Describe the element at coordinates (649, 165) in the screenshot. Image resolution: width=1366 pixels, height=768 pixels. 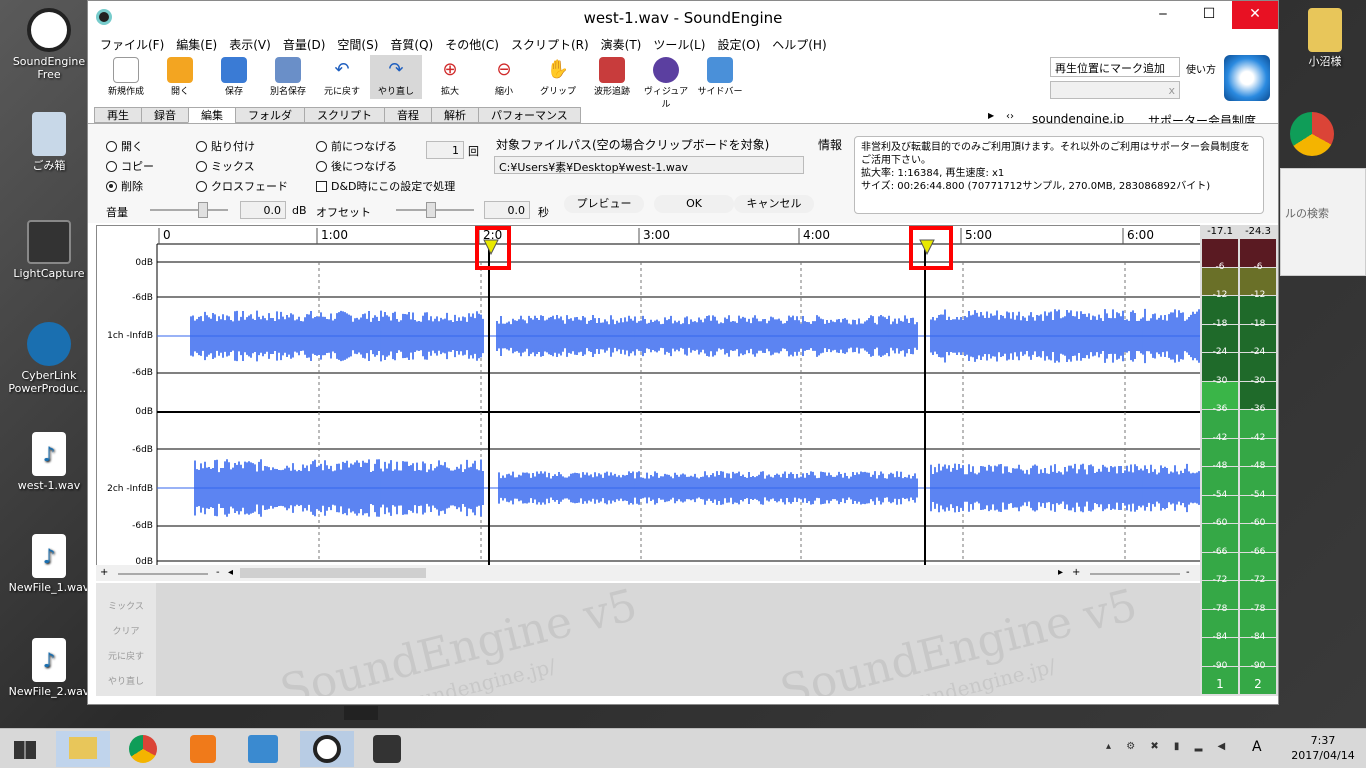
I see `path-input: C:¥Users¥素¥Desktop¥west-1.wav` at that location.